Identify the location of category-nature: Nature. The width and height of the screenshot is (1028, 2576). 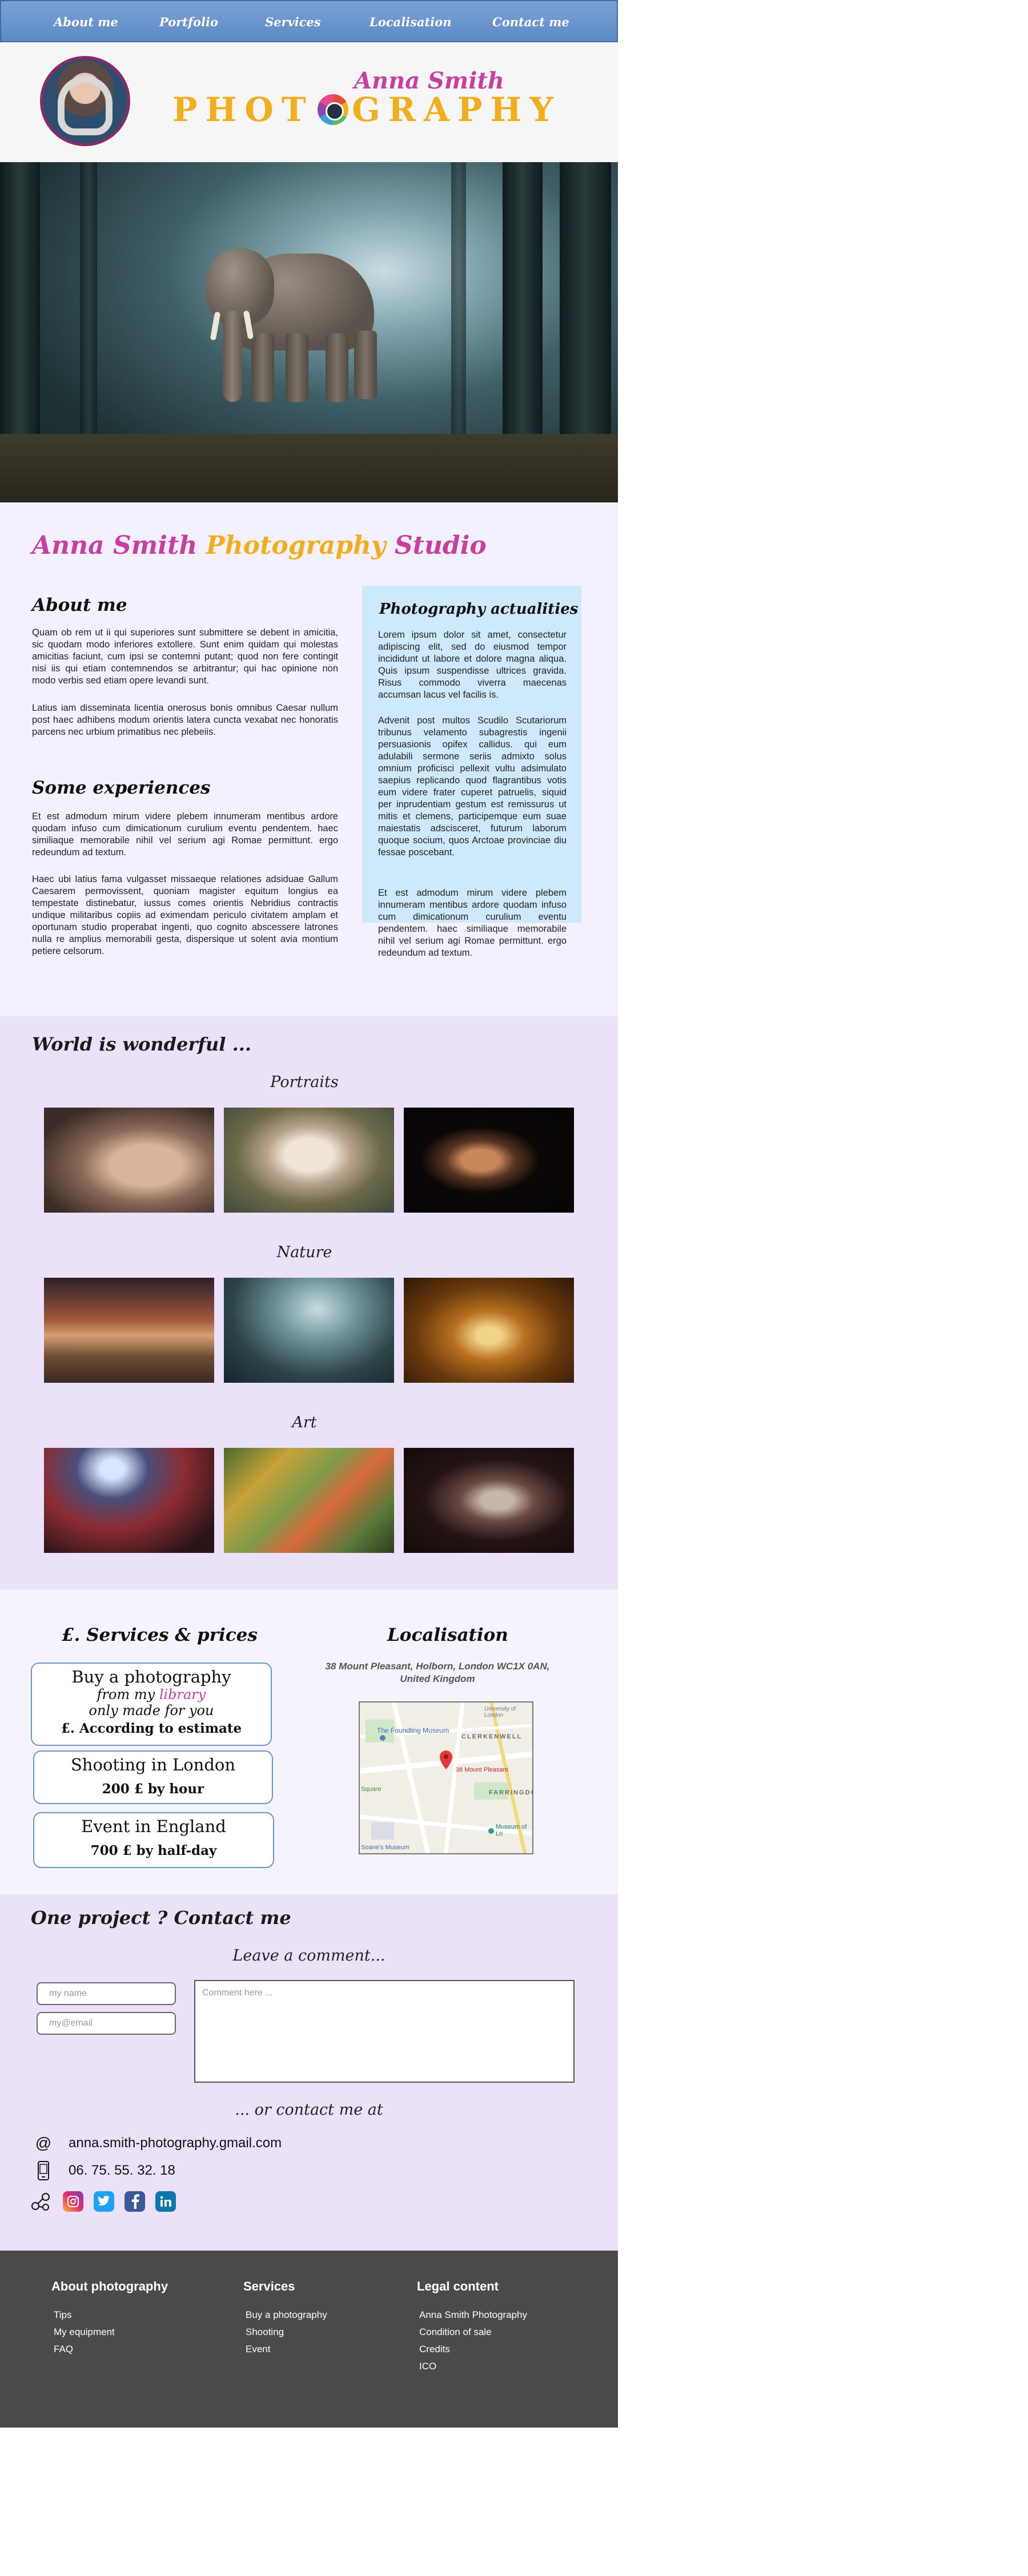
(304, 1252).